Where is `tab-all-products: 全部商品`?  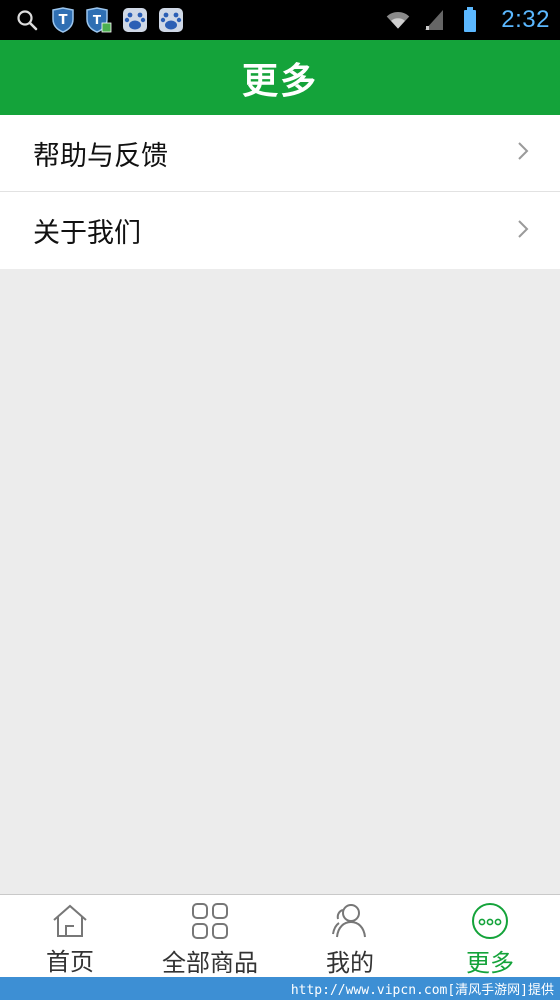 tab-all-products: 全部商品 is located at coordinates (210, 936).